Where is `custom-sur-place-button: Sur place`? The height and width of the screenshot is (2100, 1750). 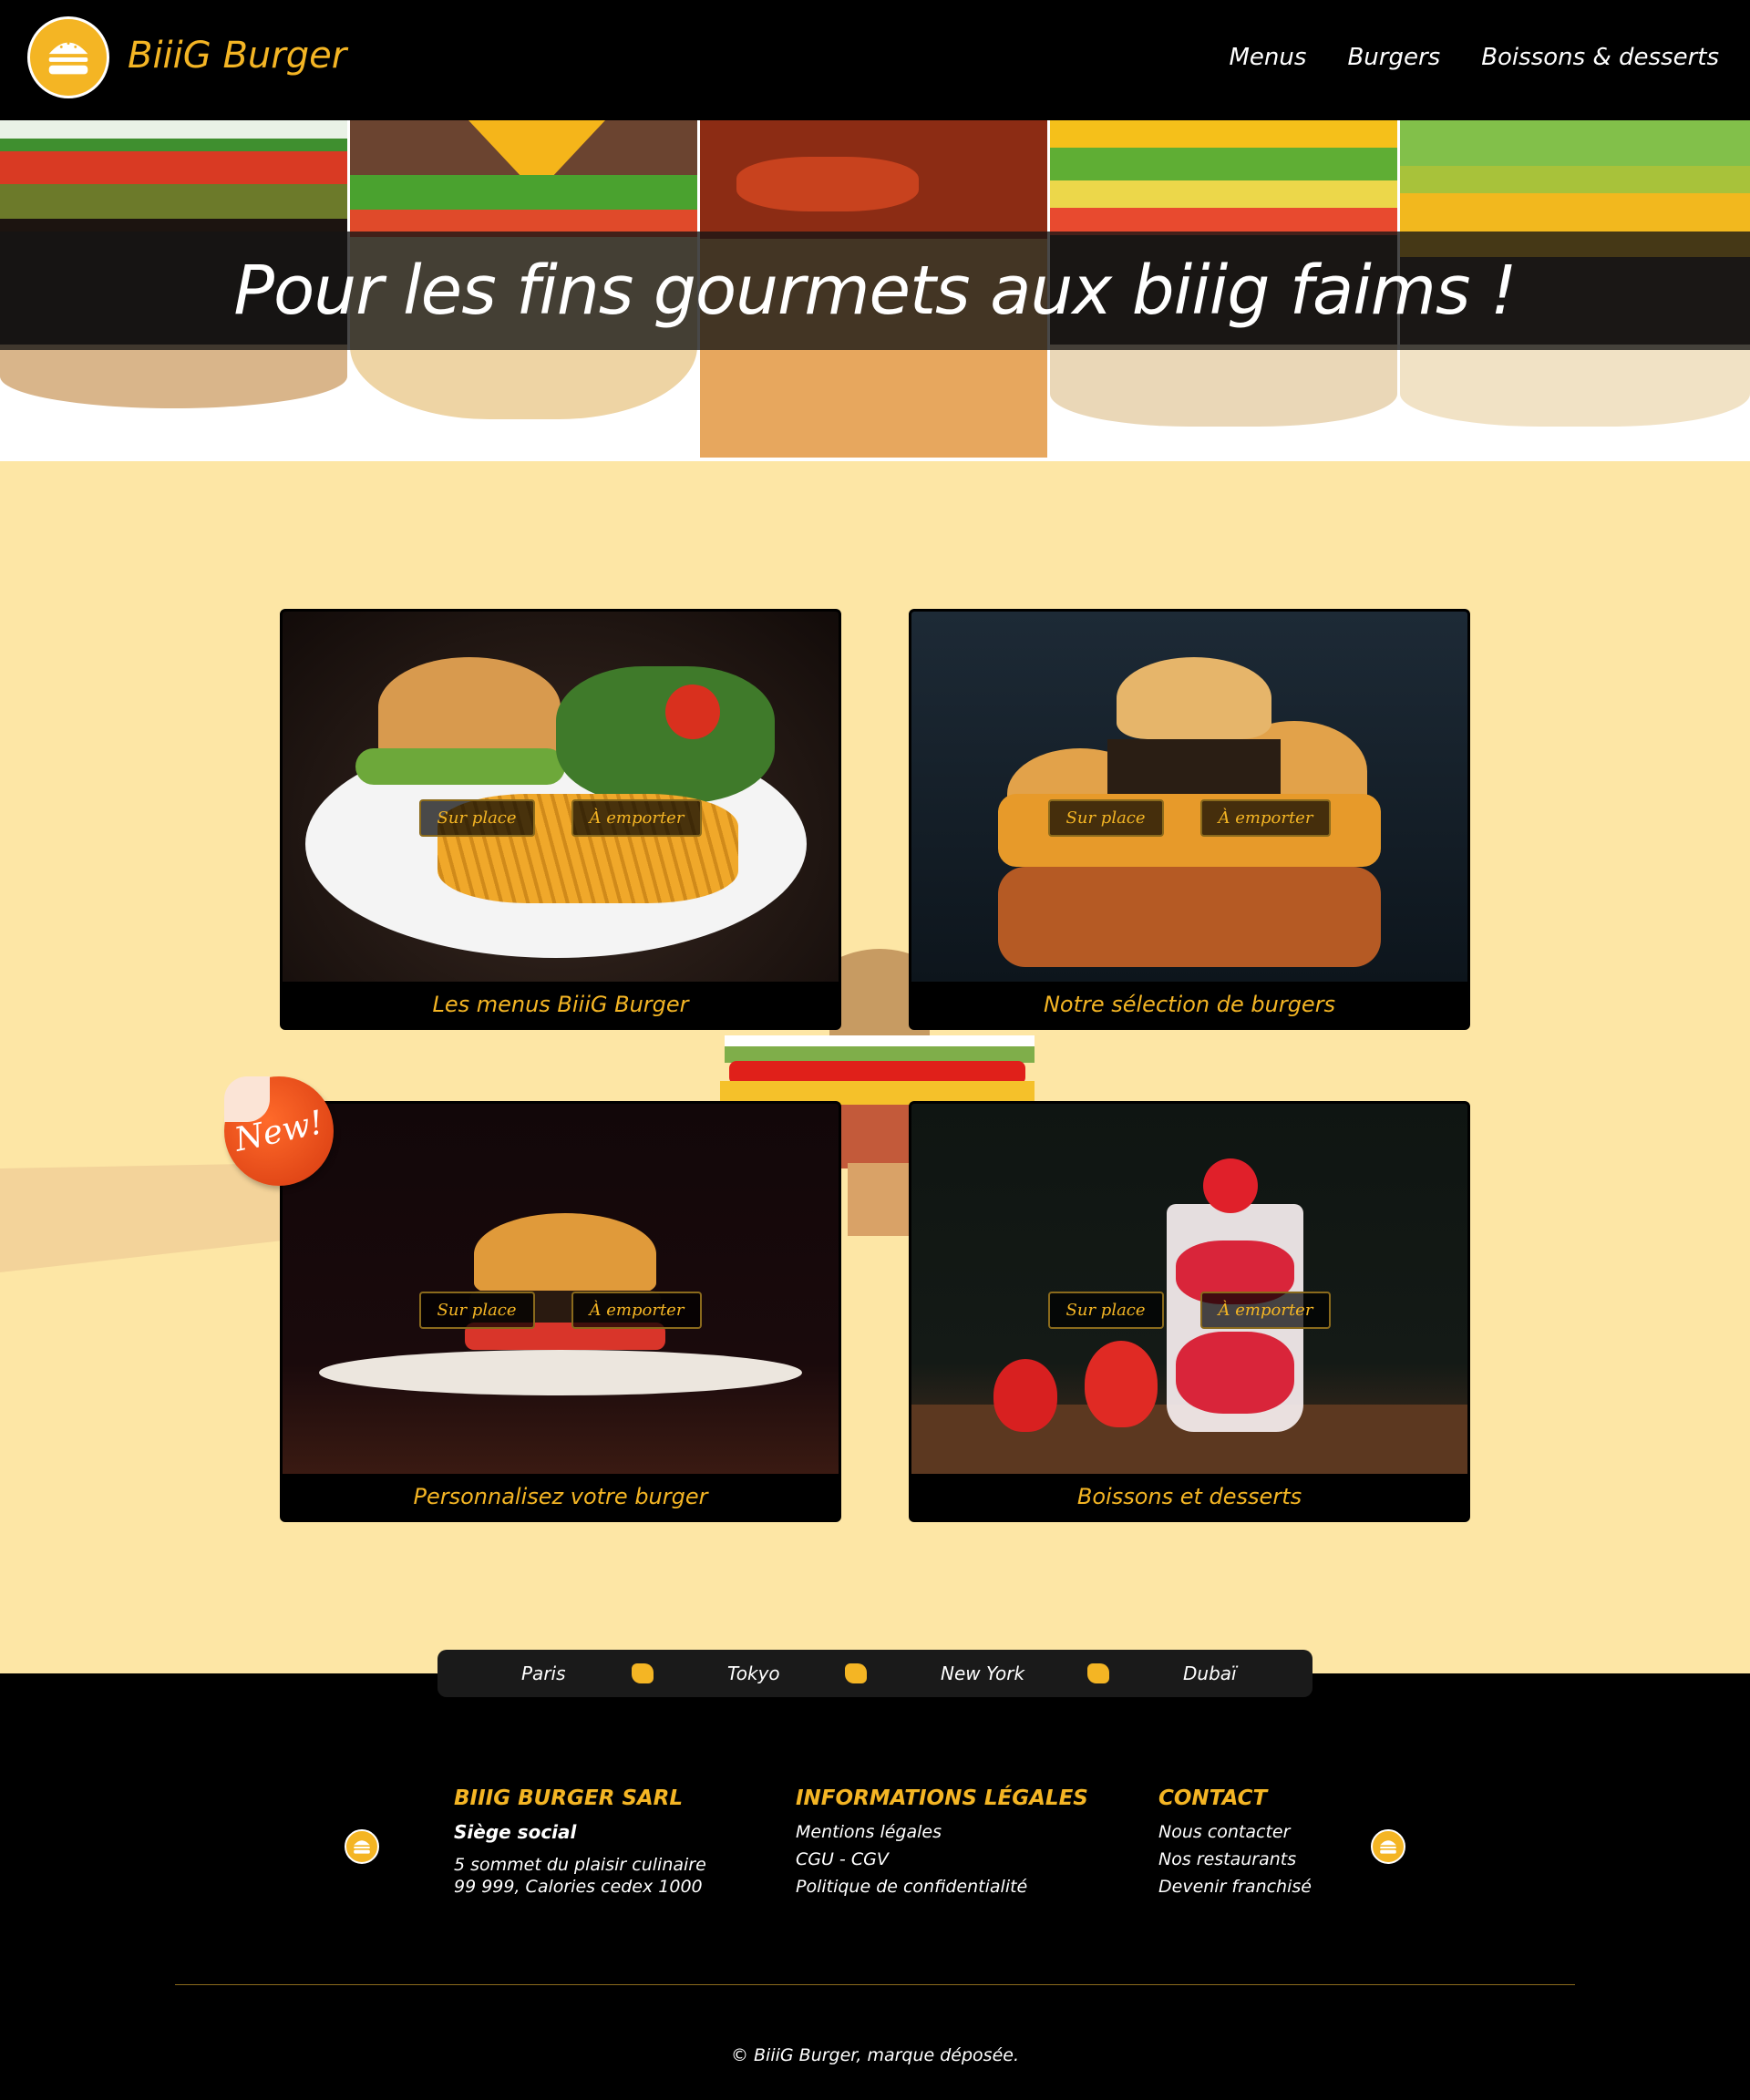
custom-sur-place-button: Sur place is located at coordinates (477, 1311).